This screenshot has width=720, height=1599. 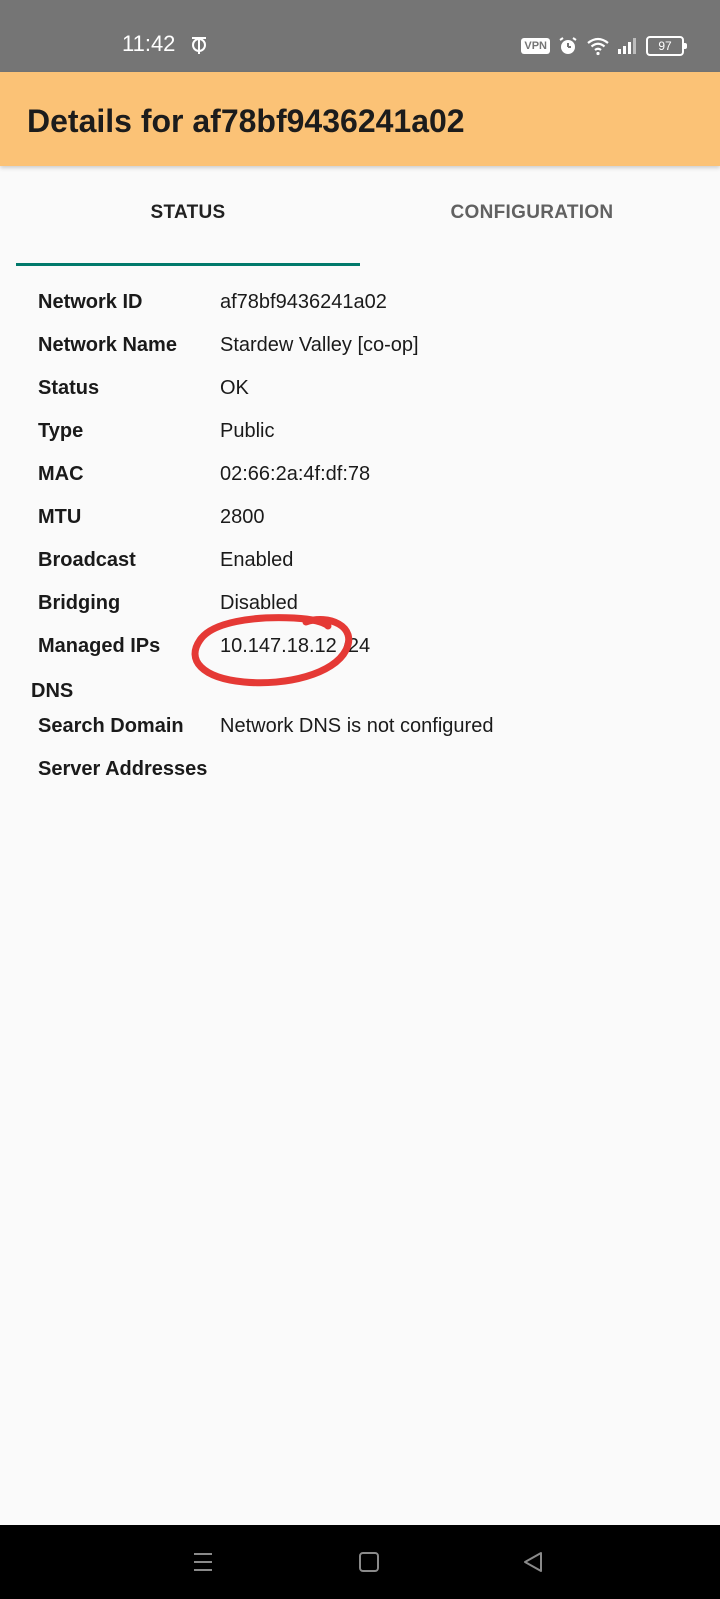 What do you see at coordinates (360, 432) in the screenshot?
I see `detail-row-type: Type Public` at bounding box center [360, 432].